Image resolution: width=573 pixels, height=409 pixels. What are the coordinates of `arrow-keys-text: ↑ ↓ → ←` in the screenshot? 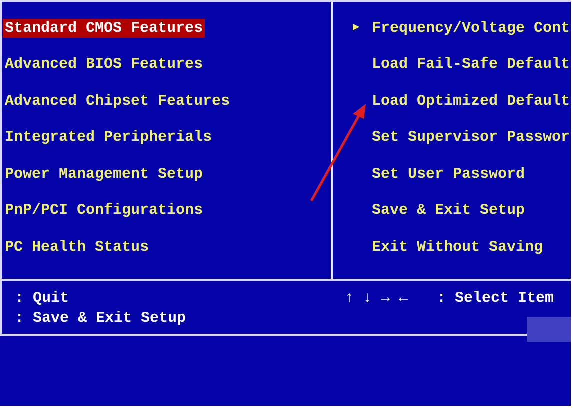 It's located at (377, 299).